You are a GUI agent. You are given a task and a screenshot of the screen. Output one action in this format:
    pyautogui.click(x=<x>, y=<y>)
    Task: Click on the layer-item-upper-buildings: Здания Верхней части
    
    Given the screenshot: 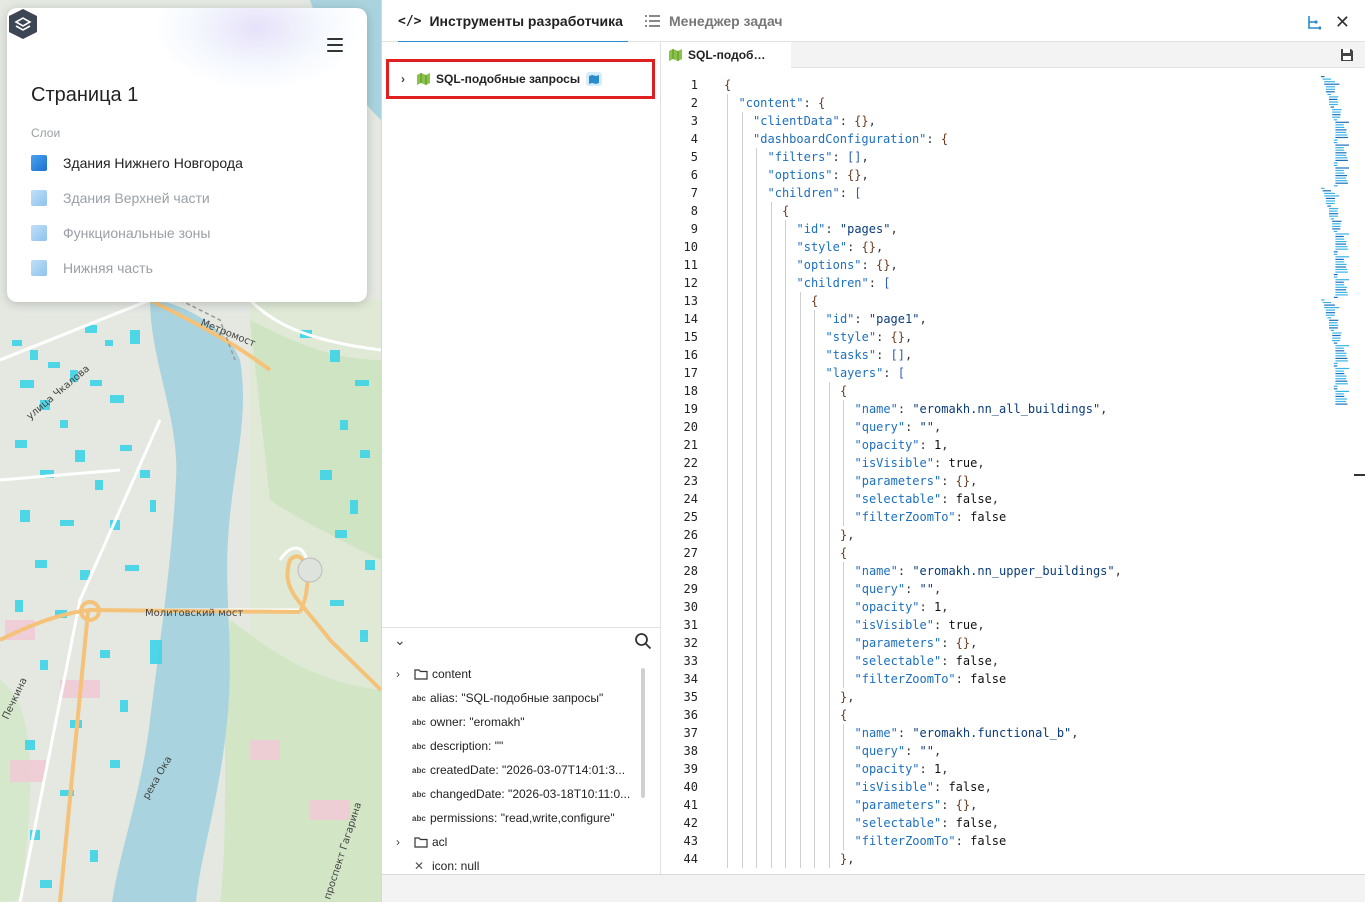 What is the action you would take?
    pyautogui.click(x=120, y=198)
    